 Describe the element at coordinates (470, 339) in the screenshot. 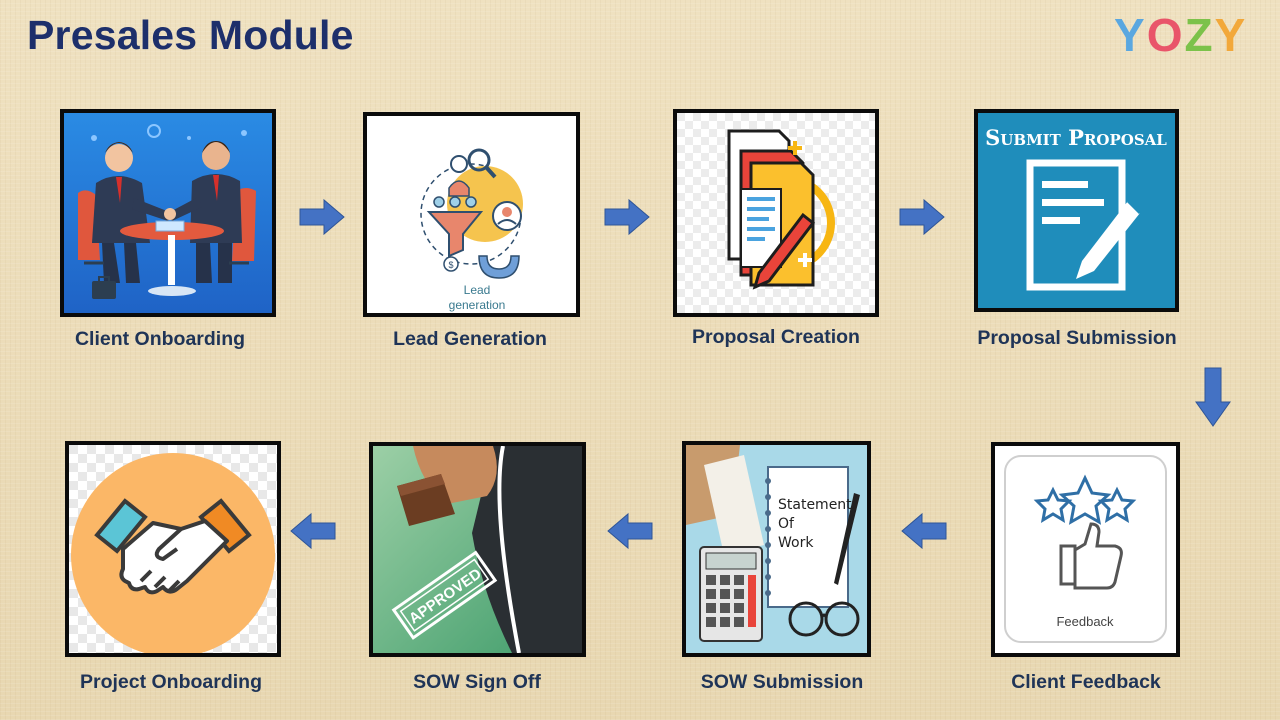

I see `step-label-lead-generation: Lead Generation` at that location.